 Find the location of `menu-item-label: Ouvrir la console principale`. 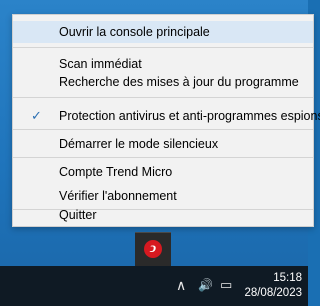

menu-item-label: Ouvrir la console principale is located at coordinates (134, 32).